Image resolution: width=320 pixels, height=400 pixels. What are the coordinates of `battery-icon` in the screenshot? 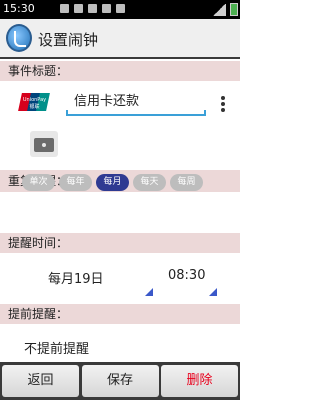 It's located at (234, 9).